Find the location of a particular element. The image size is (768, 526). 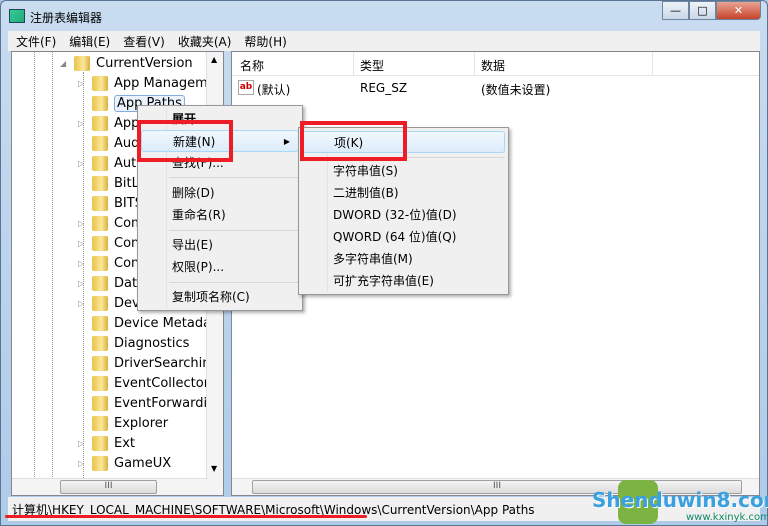

collapse-arrow-icon: ◢ is located at coordinates (65, 63).